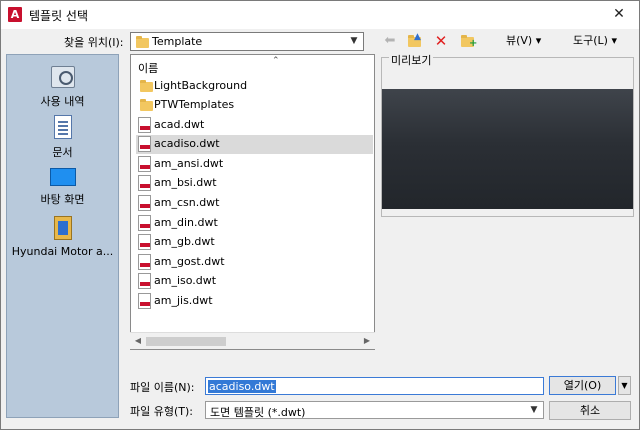 Image resolution: width=640 pixels, height=430 pixels. What do you see at coordinates (367, 341) in the screenshot?
I see `scroll-right-icon: ▶` at bounding box center [367, 341].